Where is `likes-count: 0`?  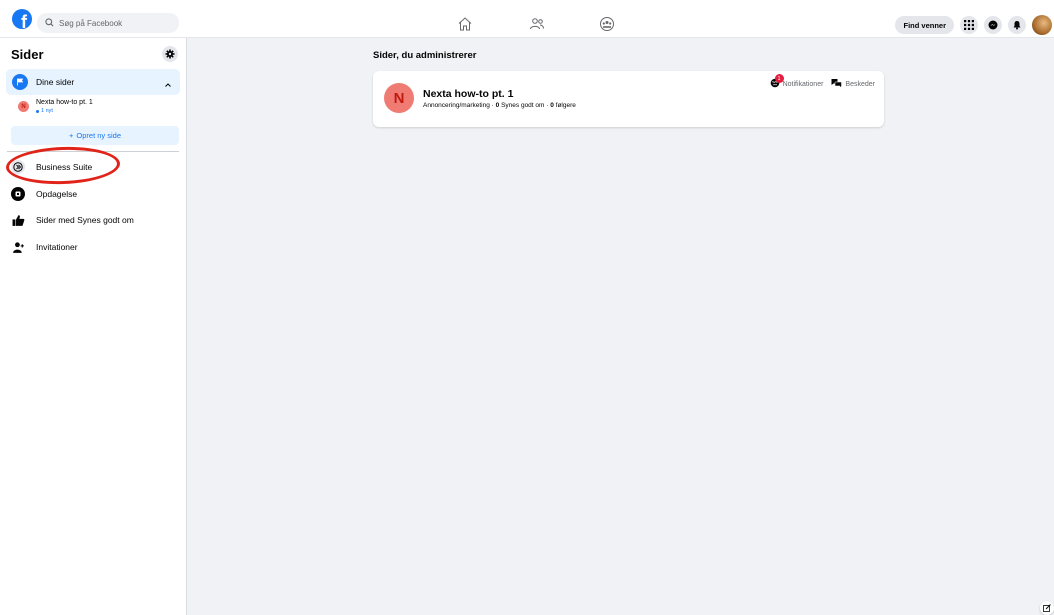 likes-count: 0 is located at coordinates (497, 105).